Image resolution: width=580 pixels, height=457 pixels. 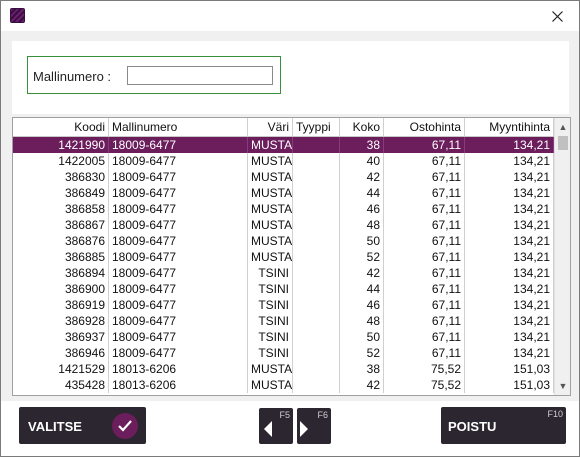 I want to click on exit-button: POISTU F10, so click(x=503, y=425).